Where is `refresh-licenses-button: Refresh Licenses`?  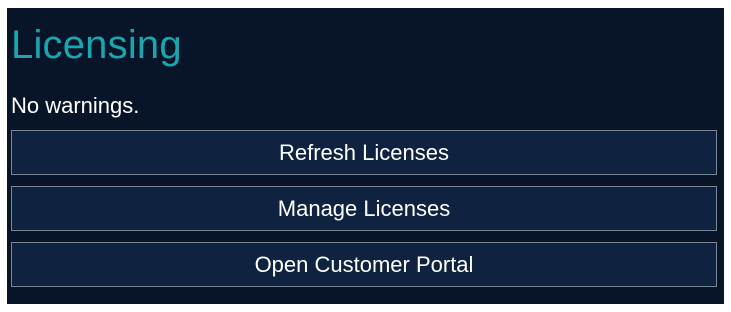
refresh-licenses-button: Refresh Licenses is located at coordinates (364, 152).